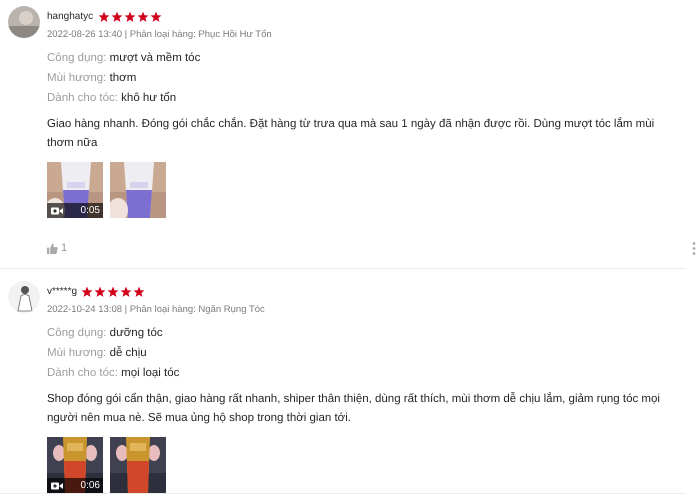 The width and height of the screenshot is (700, 500). Describe the element at coordinates (92, 78) in the screenshot. I see `attribute-line: Mùi hương: thơm` at that location.